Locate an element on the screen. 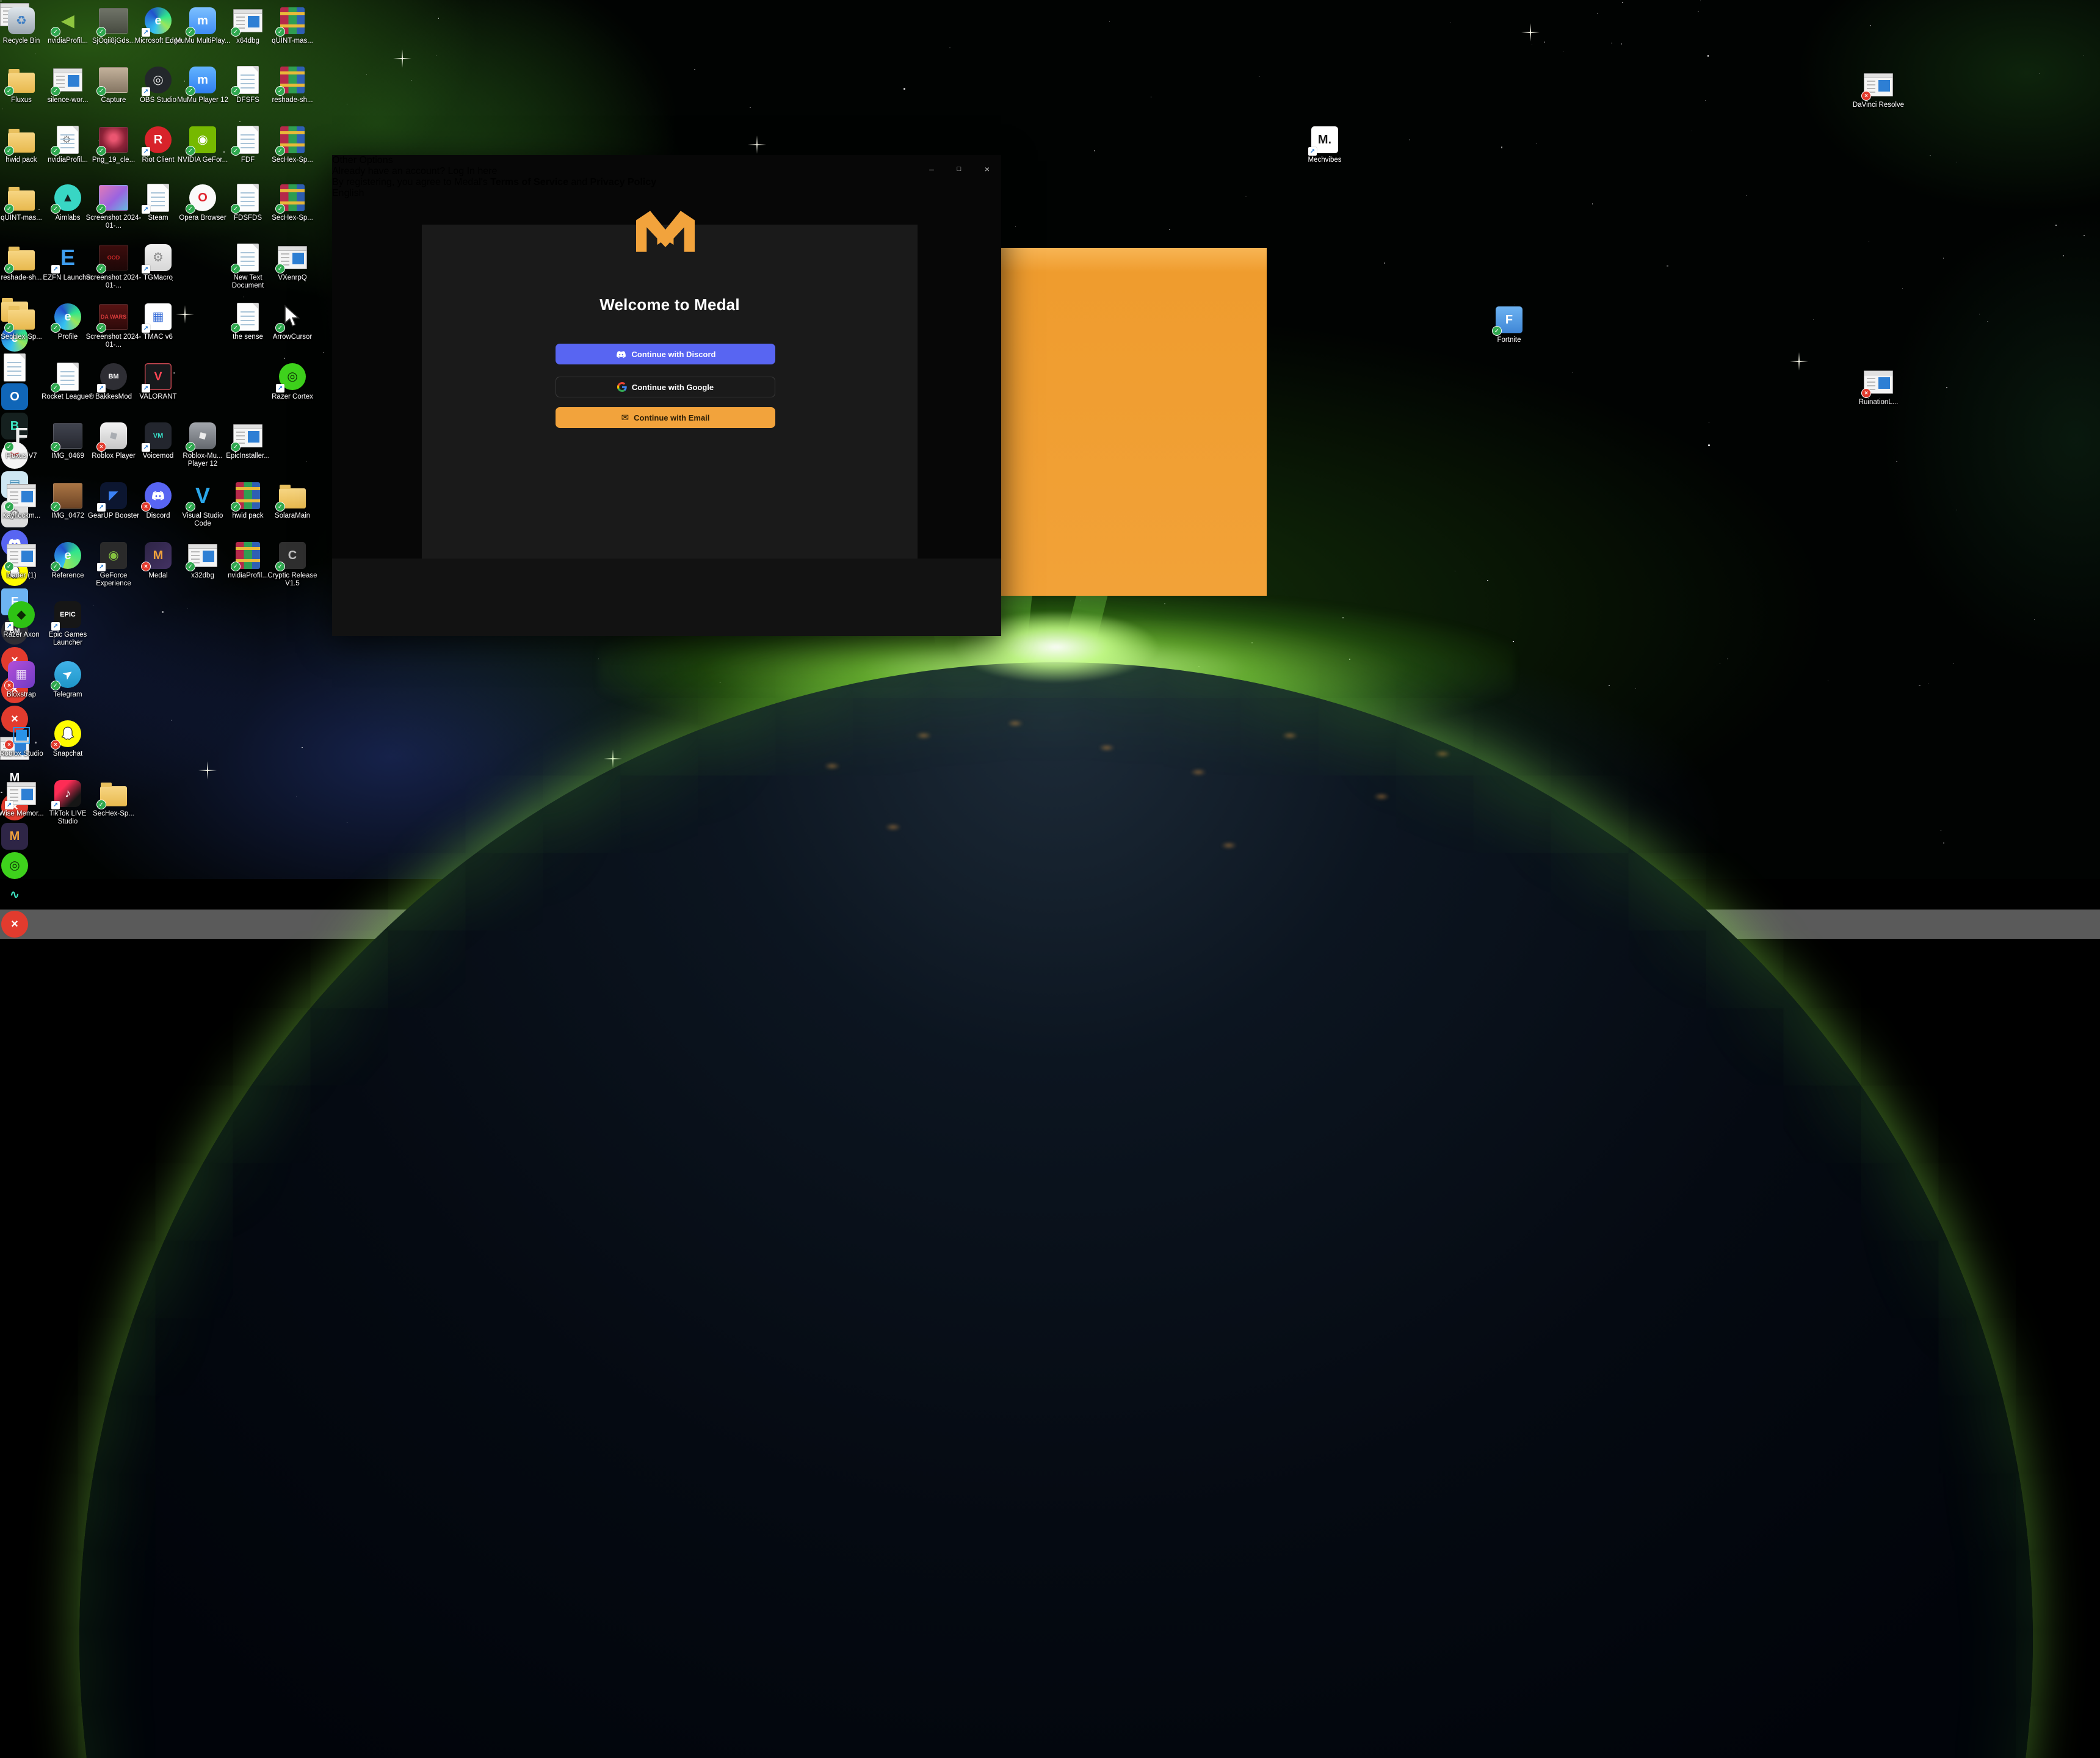 This screenshot has height=1758, width=2100. minimize-button: – is located at coordinates (931, 169).